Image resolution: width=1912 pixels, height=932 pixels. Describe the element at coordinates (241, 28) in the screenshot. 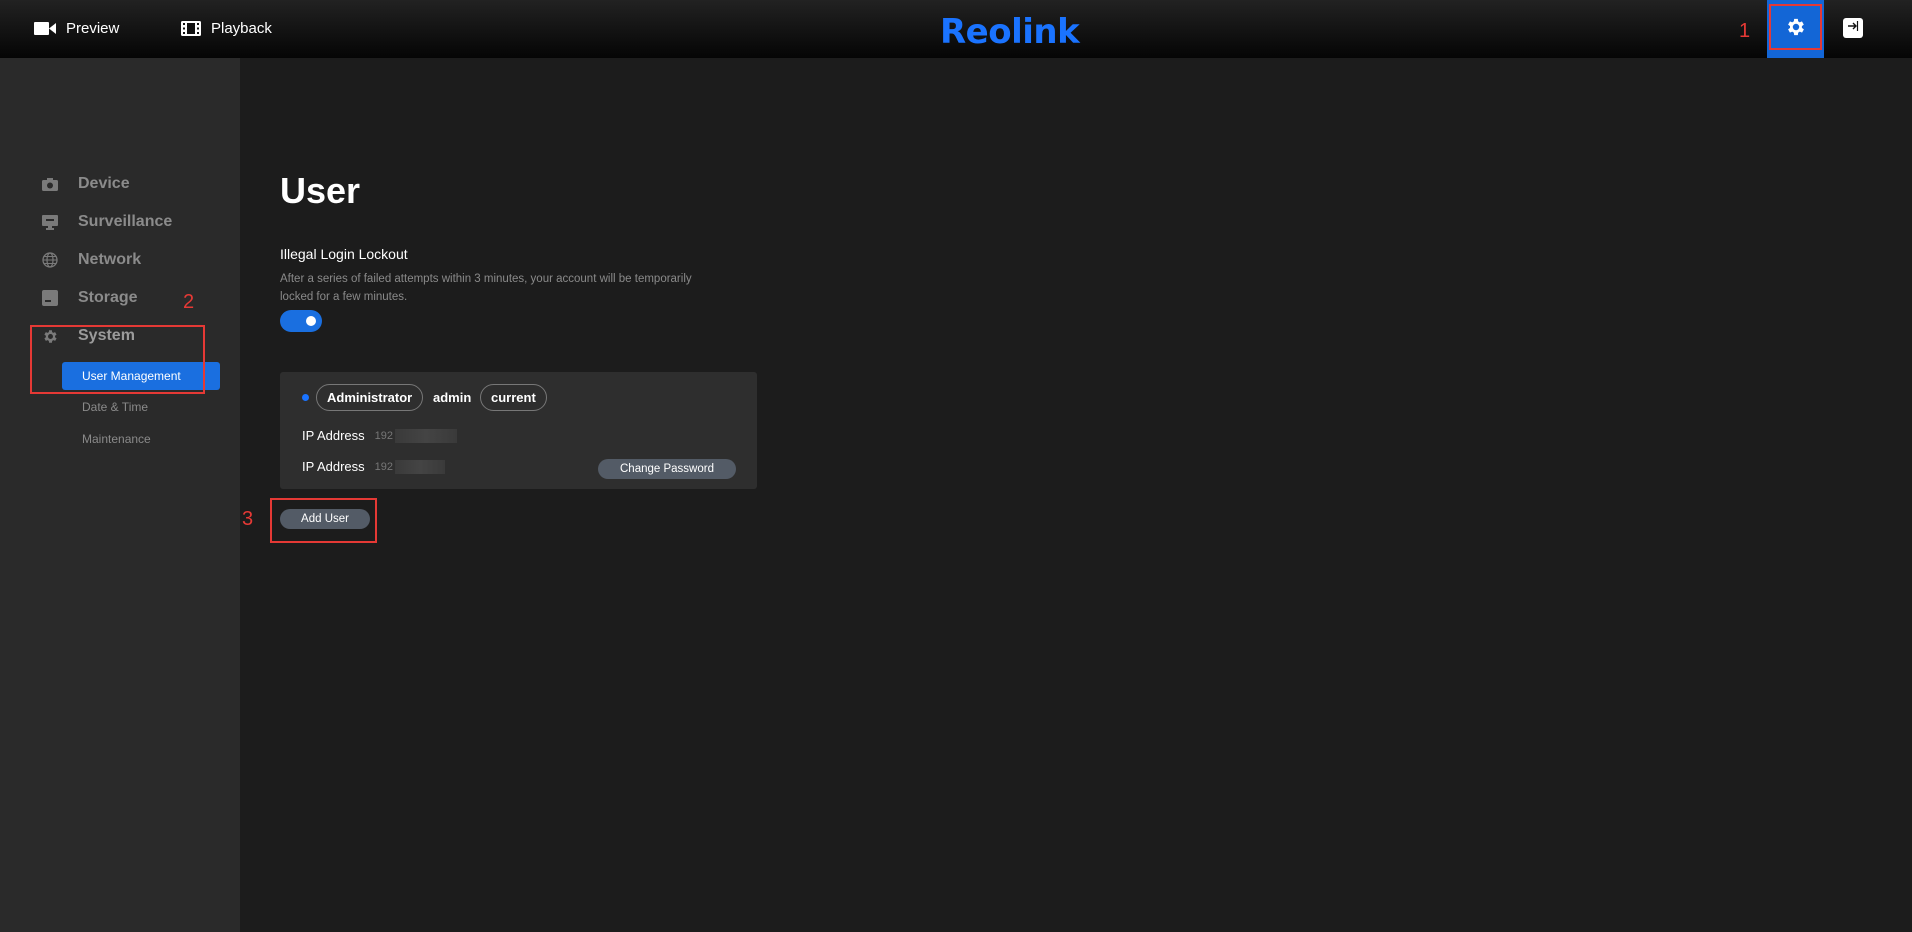

I see `playback-label: Playback` at that location.